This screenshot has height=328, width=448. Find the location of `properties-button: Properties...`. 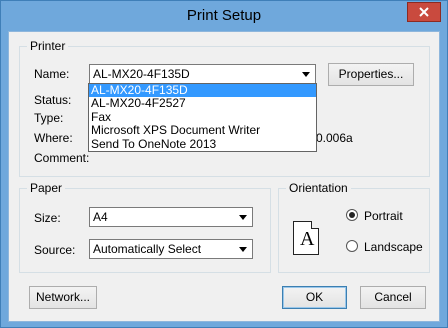

properties-button: Properties... is located at coordinates (371, 74).